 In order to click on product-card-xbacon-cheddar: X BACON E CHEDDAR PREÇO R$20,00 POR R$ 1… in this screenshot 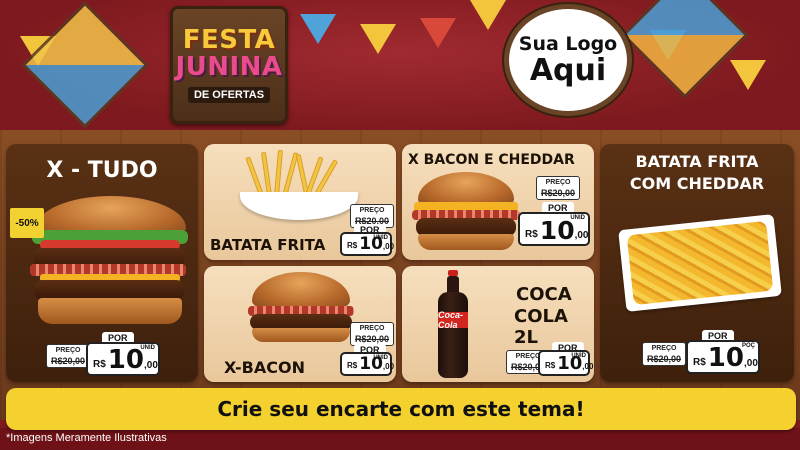, I will do `click(498, 202)`.